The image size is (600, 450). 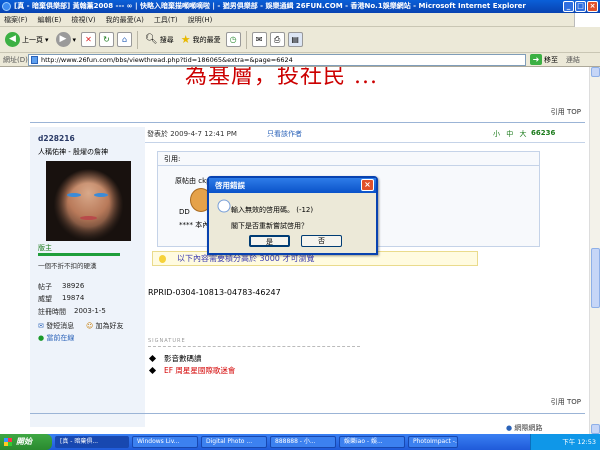 I want to click on rank-stars, so click(x=79, y=254).